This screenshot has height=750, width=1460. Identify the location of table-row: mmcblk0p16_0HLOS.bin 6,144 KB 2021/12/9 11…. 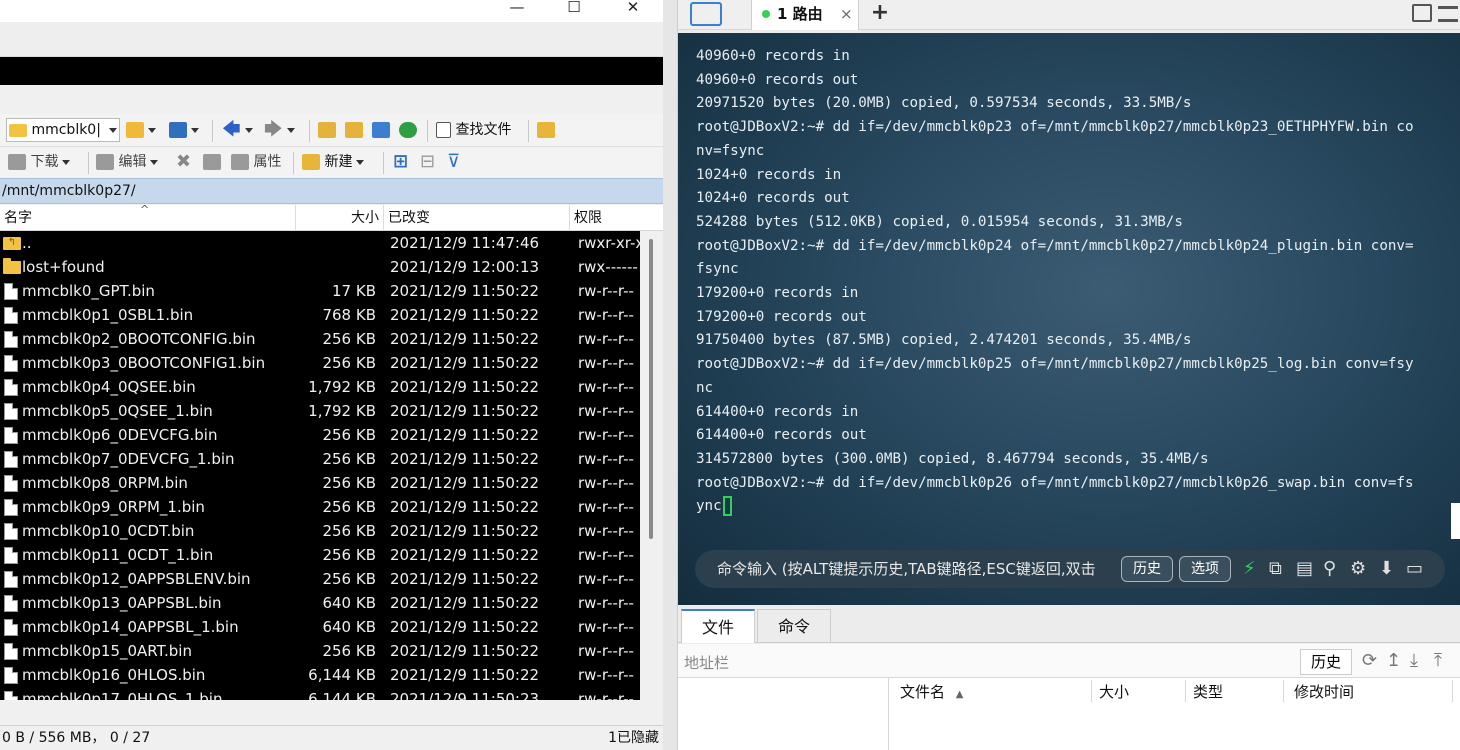
(320, 675).